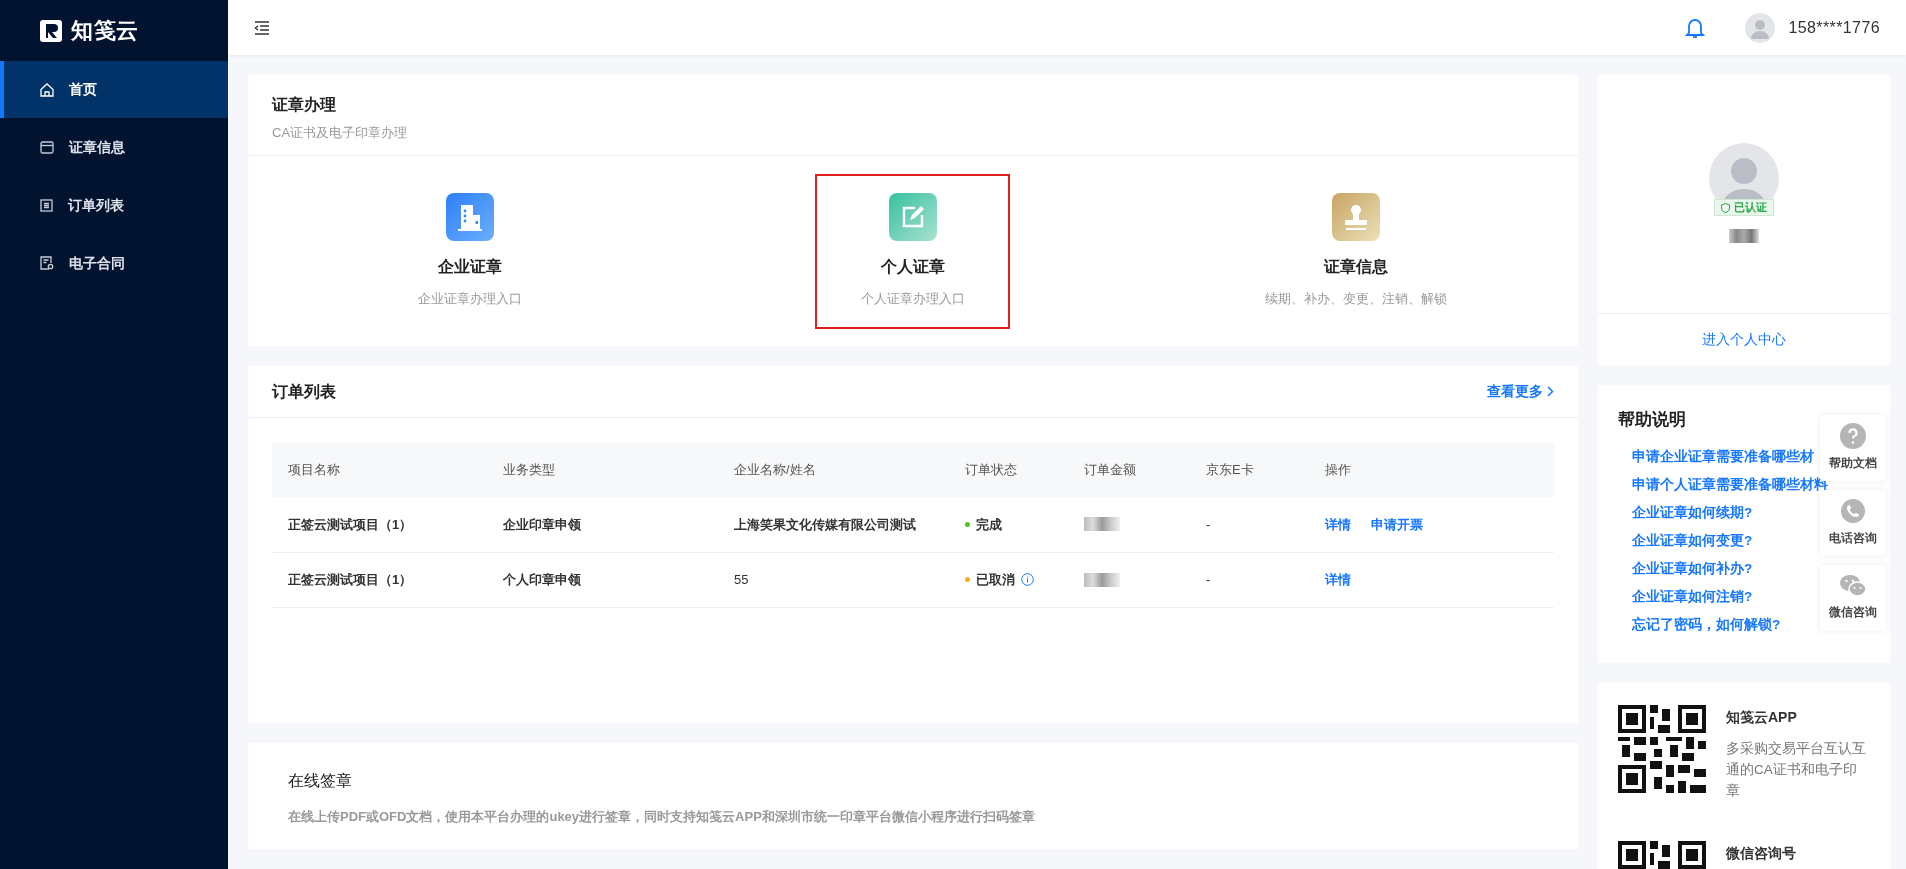 This screenshot has height=869, width=1906. Describe the element at coordinates (995, 579) in the screenshot. I see `status-text: 已取消` at that location.